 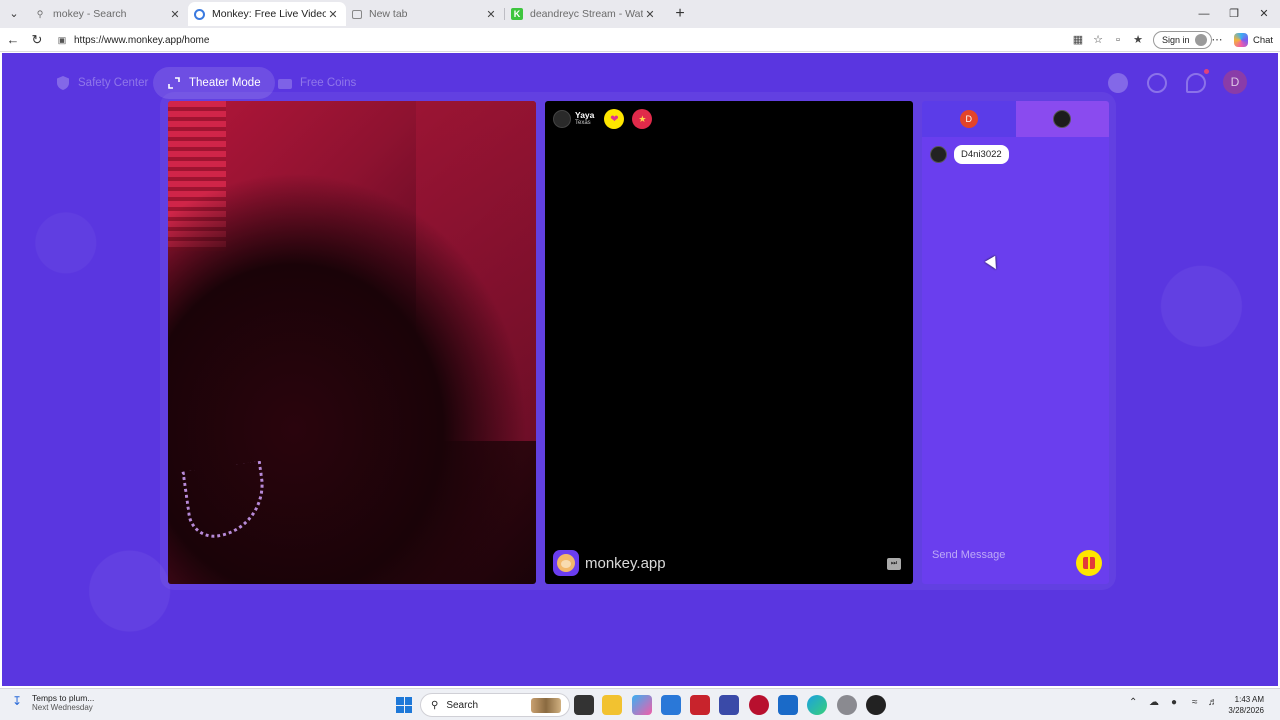 I want to click on chat-panel: D D4ni3022 Send Message, so click(x=1015, y=342).